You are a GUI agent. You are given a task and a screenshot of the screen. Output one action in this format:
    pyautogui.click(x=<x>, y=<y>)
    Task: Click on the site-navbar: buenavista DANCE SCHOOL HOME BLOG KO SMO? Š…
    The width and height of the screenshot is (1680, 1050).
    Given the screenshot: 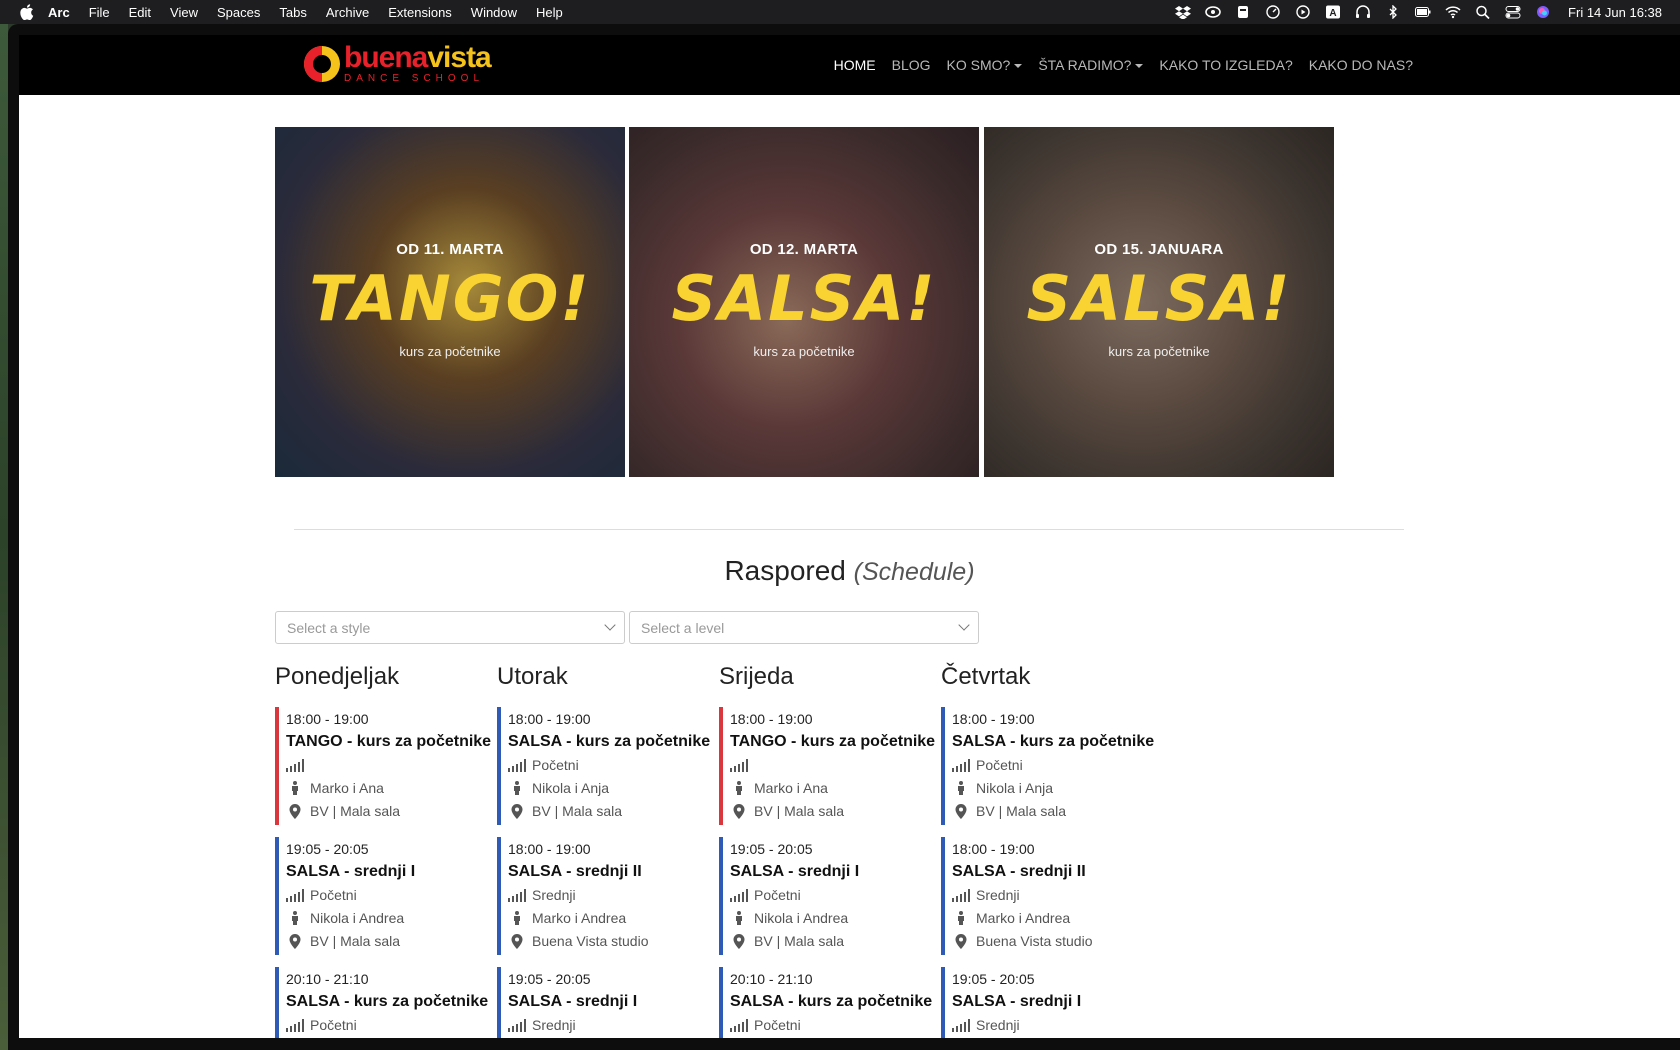 What is the action you would take?
    pyautogui.click(x=849, y=65)
    